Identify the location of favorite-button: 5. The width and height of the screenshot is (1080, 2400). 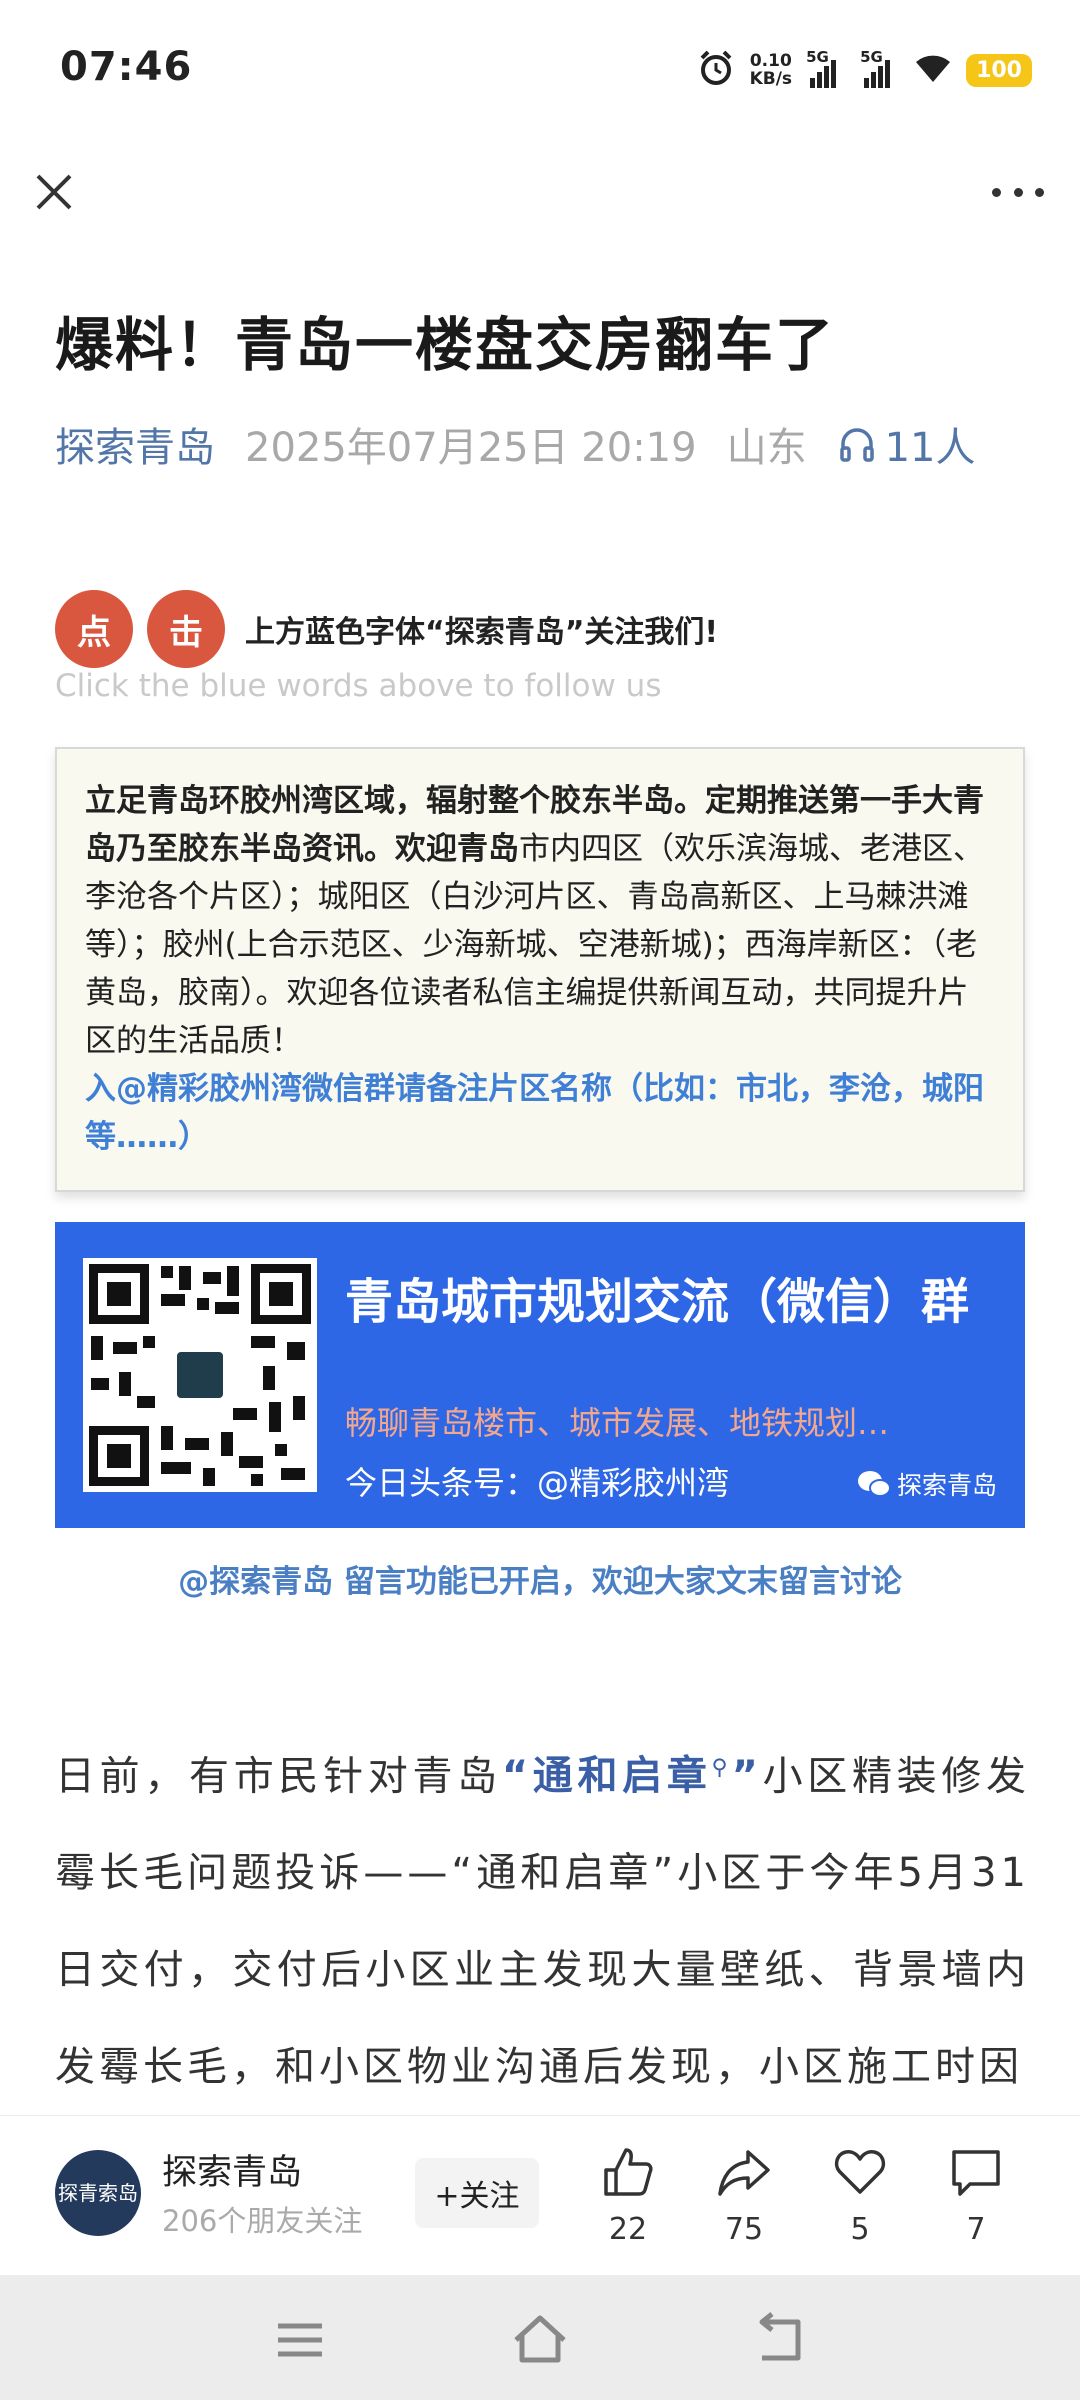
(860, 2195).